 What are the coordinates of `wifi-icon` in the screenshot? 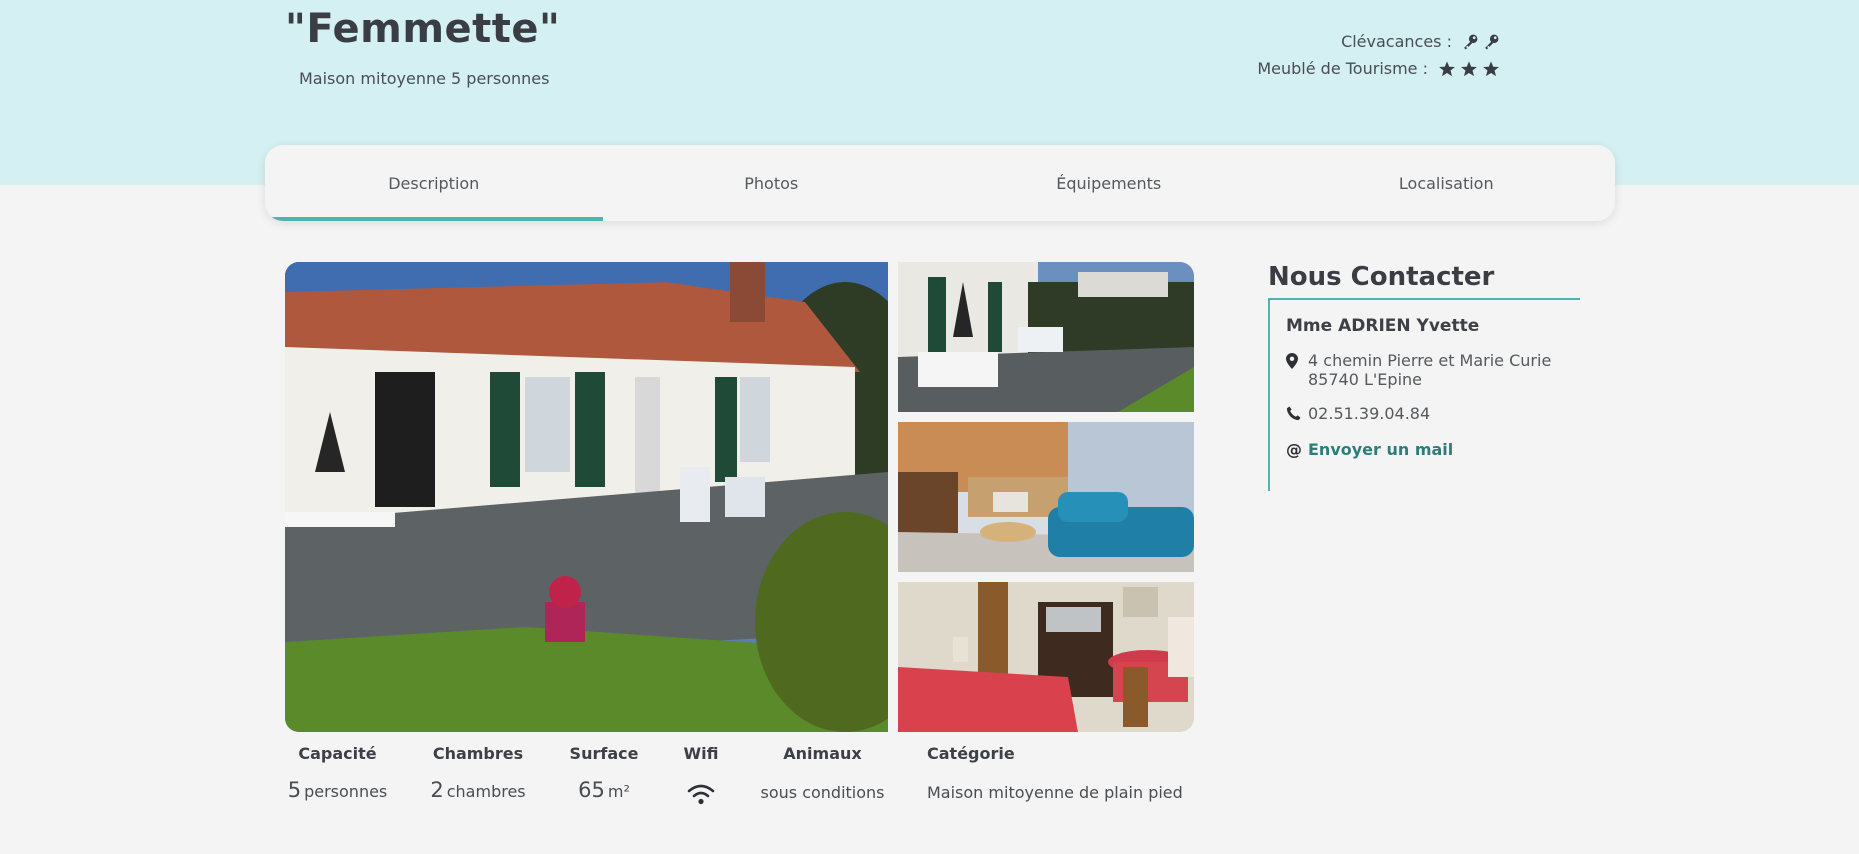 It's located at (701, 796).